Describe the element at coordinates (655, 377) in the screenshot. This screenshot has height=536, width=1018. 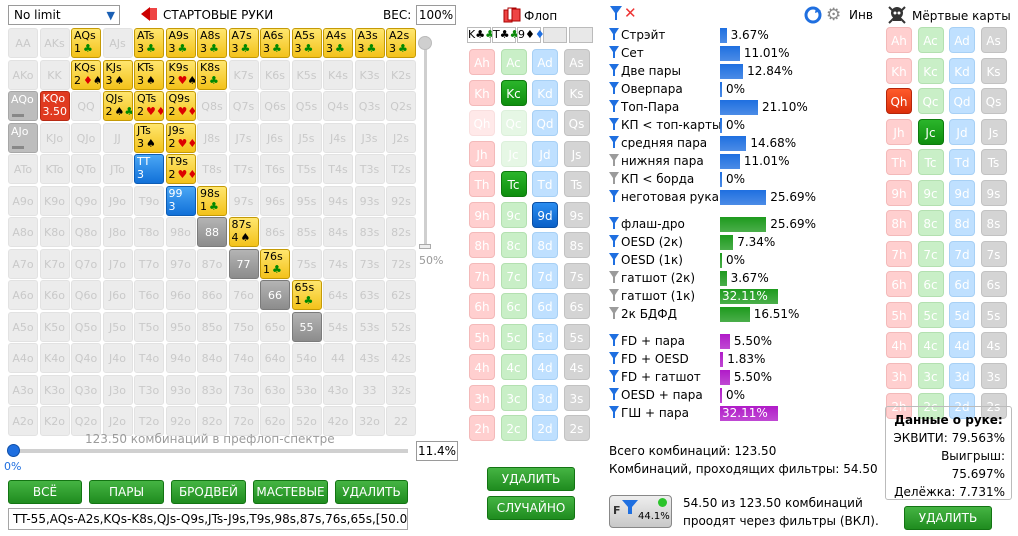
I see `filter-row: FD + гатшот` at that location.